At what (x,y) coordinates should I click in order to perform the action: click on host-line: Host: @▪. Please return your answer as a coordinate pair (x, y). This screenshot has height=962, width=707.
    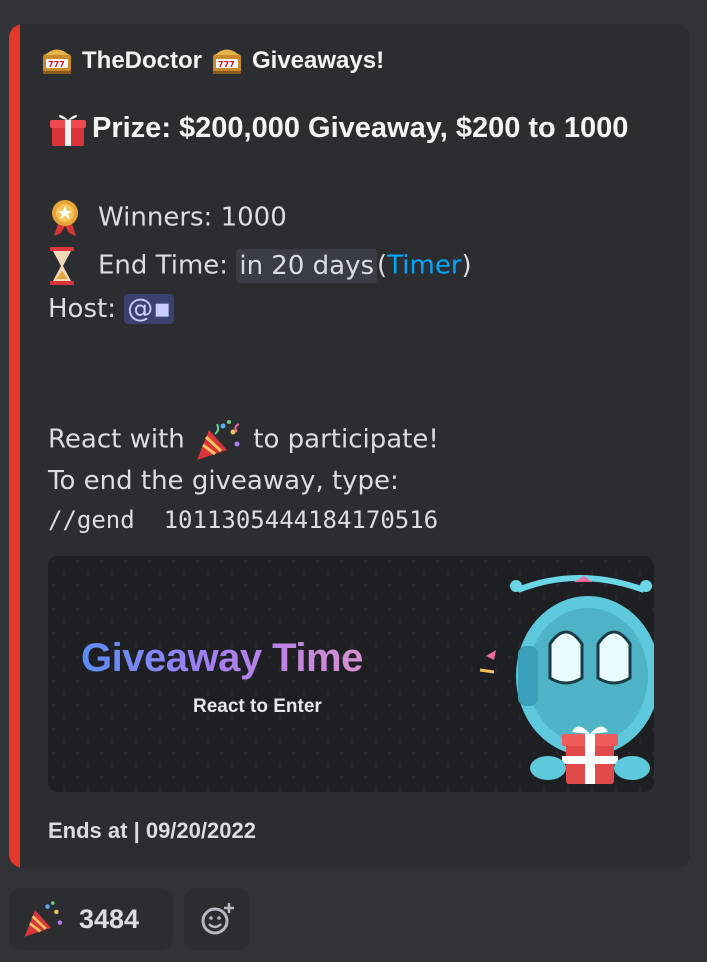
    Looking at the image, I should click on (111, 309).